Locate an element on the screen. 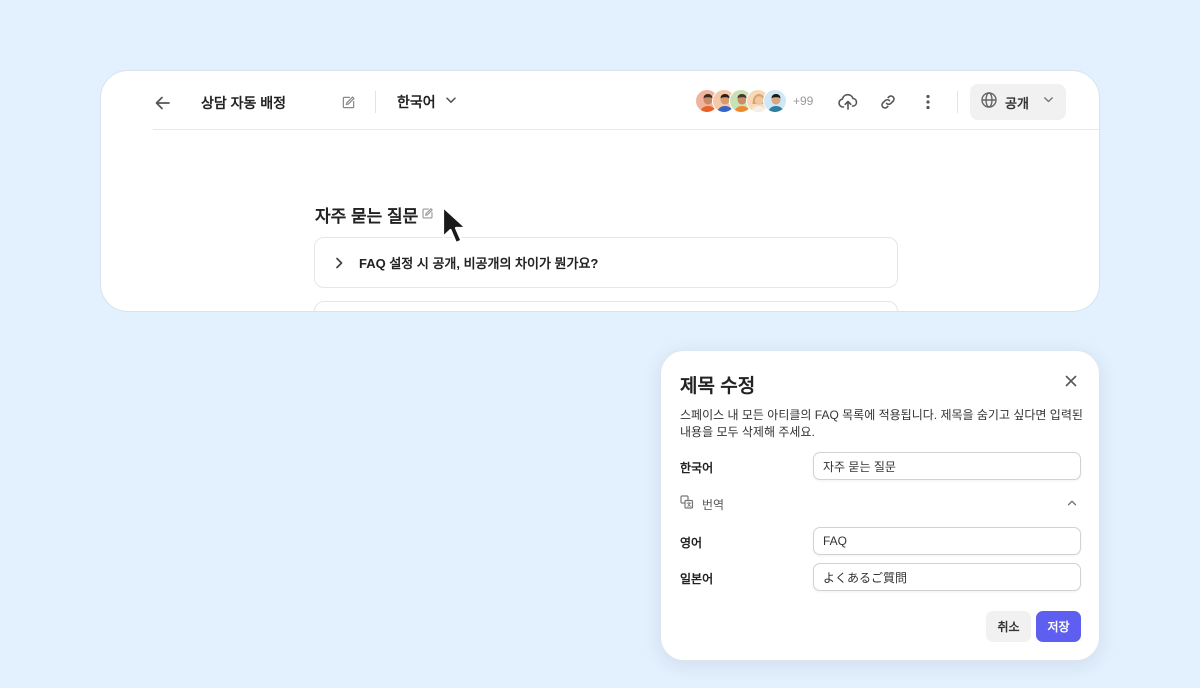  japanese-title-input is located at coordinates (947, 577).